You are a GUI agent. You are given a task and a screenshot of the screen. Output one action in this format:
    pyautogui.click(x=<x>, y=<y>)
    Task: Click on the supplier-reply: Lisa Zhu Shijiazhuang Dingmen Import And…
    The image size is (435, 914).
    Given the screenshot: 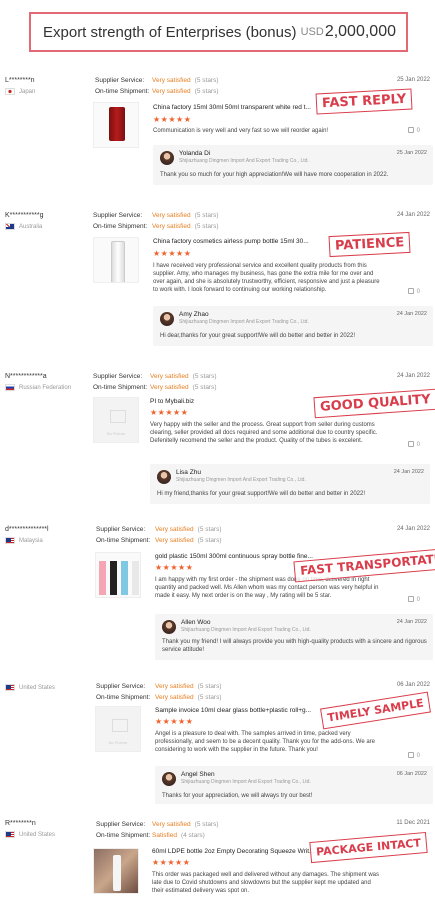 What is the action you would take?
    pyautogui.click(x=290, y=484)
    